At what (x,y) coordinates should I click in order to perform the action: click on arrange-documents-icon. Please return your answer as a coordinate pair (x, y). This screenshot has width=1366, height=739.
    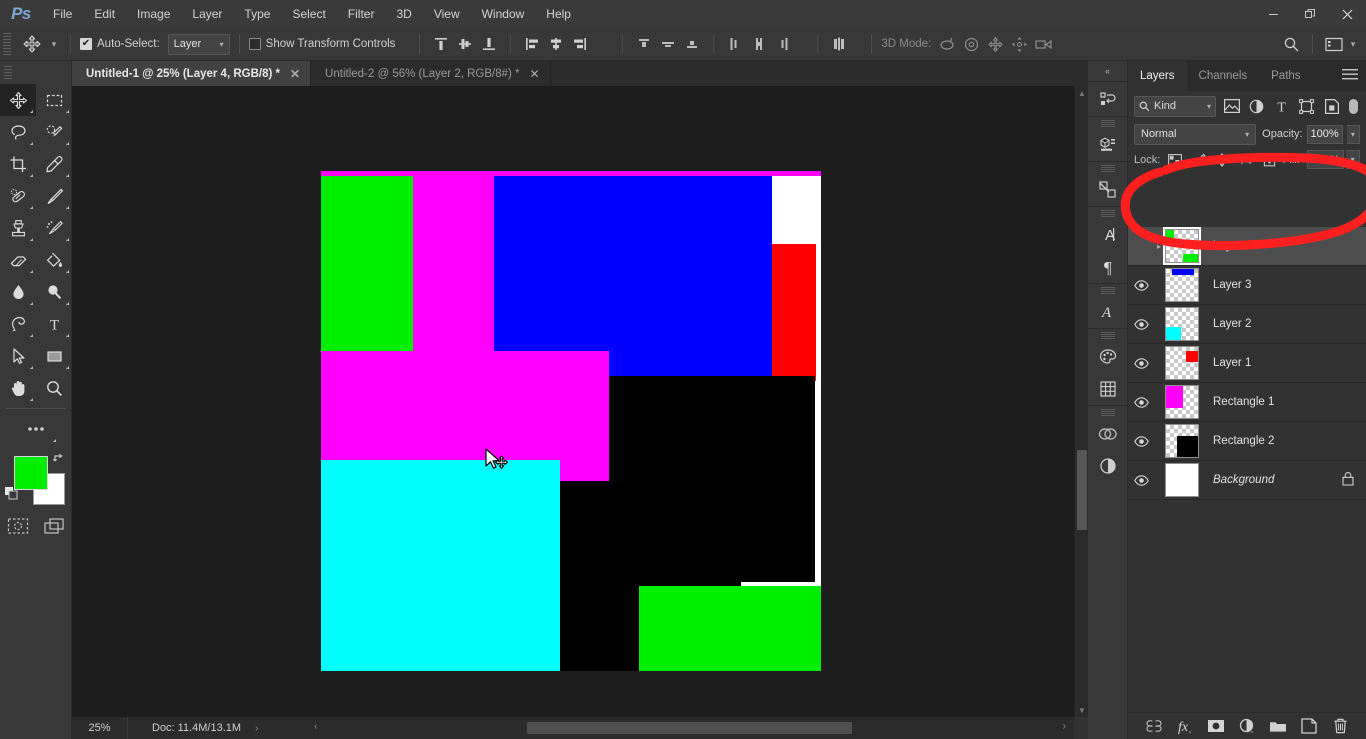
    Looking at the image, I should click on (1334, 44).